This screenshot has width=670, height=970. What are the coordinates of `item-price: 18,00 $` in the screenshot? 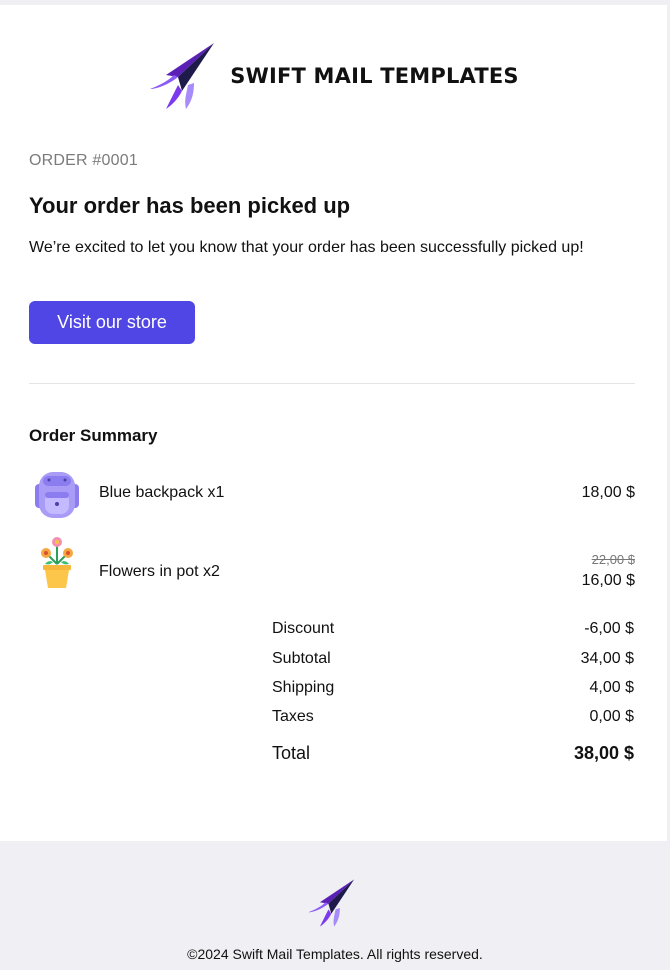 It's located at (608, 492).